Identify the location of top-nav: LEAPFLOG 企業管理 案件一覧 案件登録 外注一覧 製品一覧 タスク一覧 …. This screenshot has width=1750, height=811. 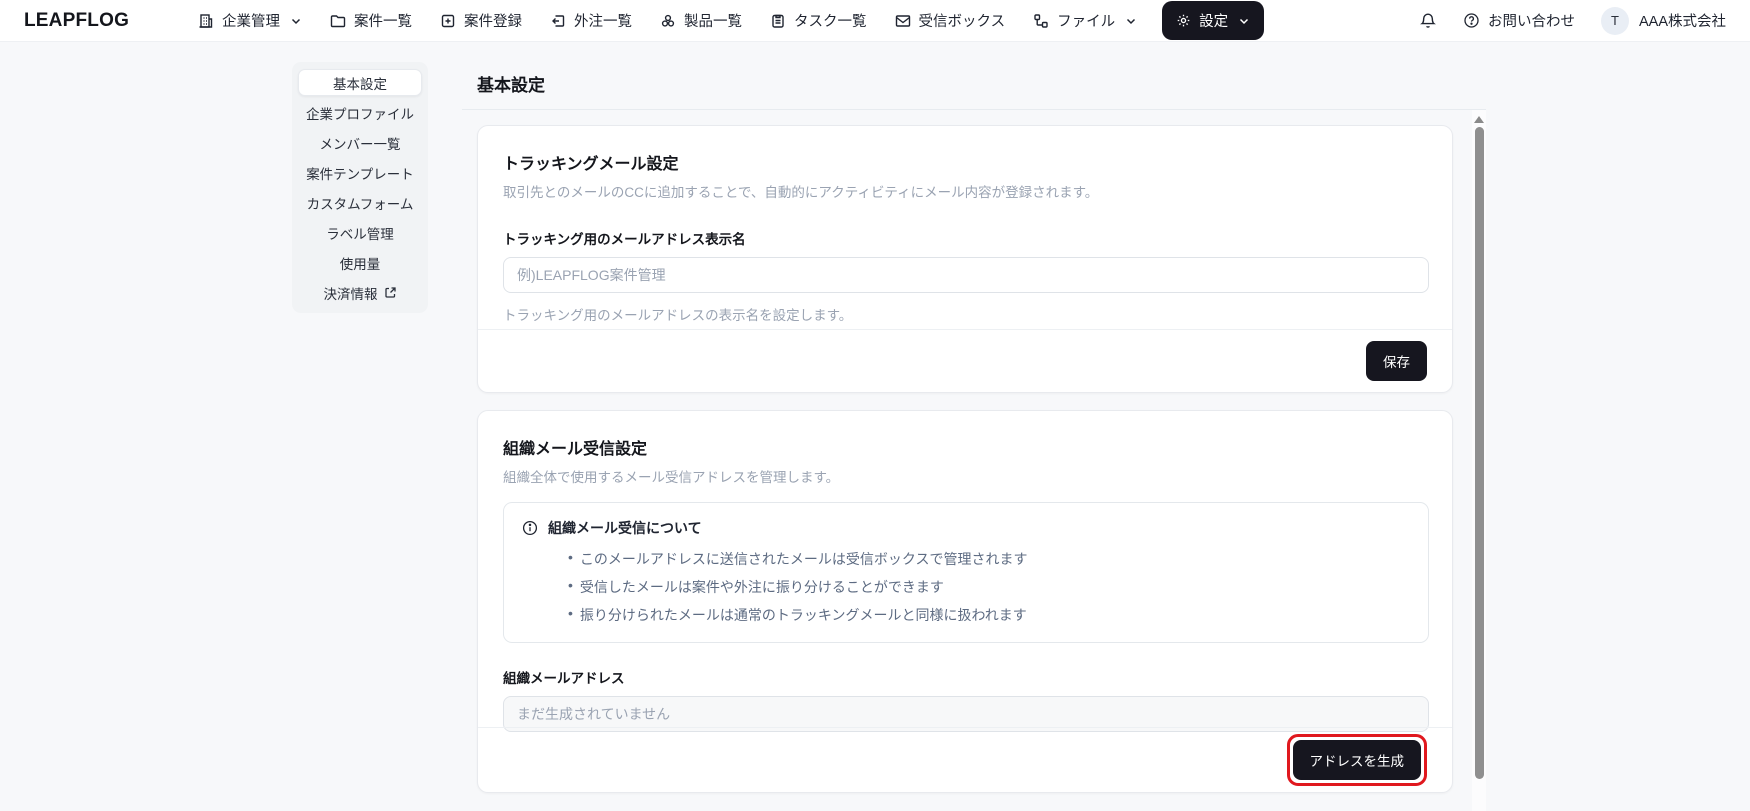
(875, 21).